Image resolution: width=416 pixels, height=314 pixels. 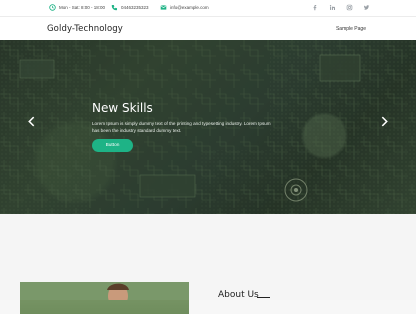 I want to click on phone-text: 04463235323, so click(x=135, y=7).